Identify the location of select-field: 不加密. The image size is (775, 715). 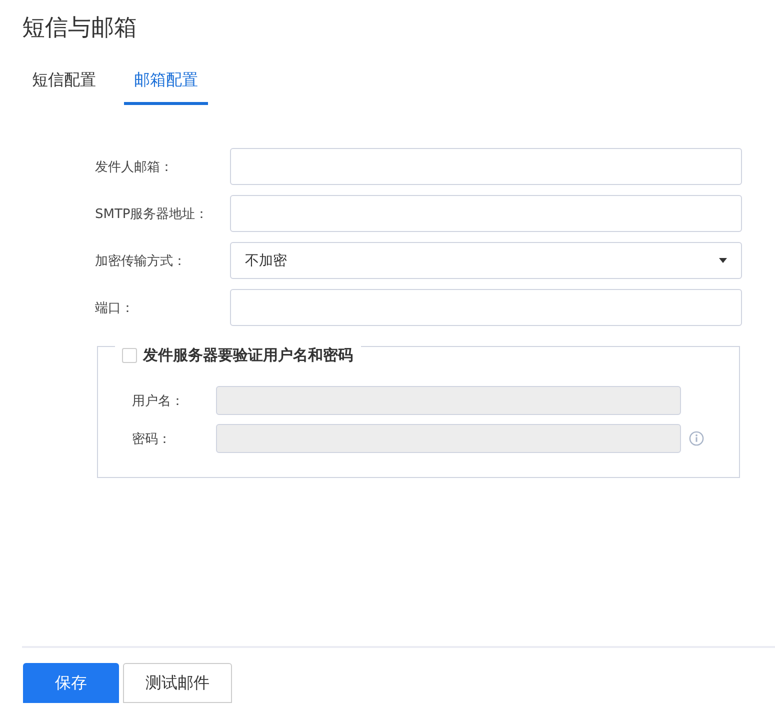
(486, 260).